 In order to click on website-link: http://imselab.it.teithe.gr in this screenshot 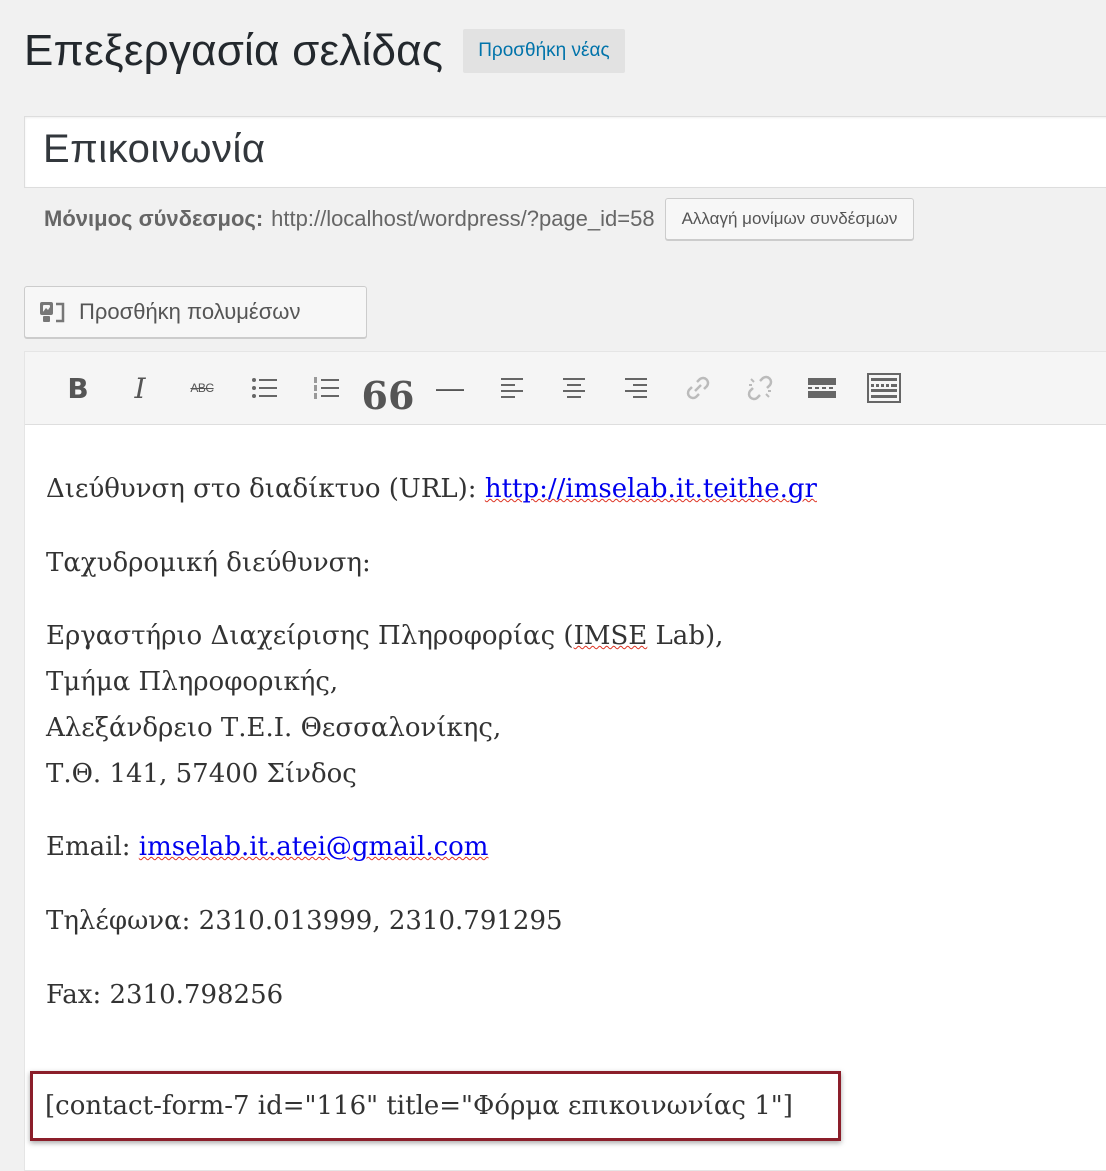, I will do `click(651, 489)`.